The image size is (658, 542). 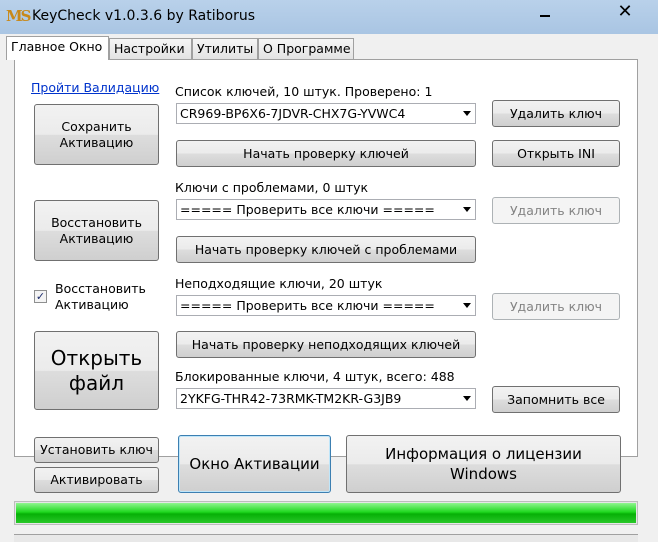 I want to click on open-ini-button: Открыть INI, so click(x=556, y=153).